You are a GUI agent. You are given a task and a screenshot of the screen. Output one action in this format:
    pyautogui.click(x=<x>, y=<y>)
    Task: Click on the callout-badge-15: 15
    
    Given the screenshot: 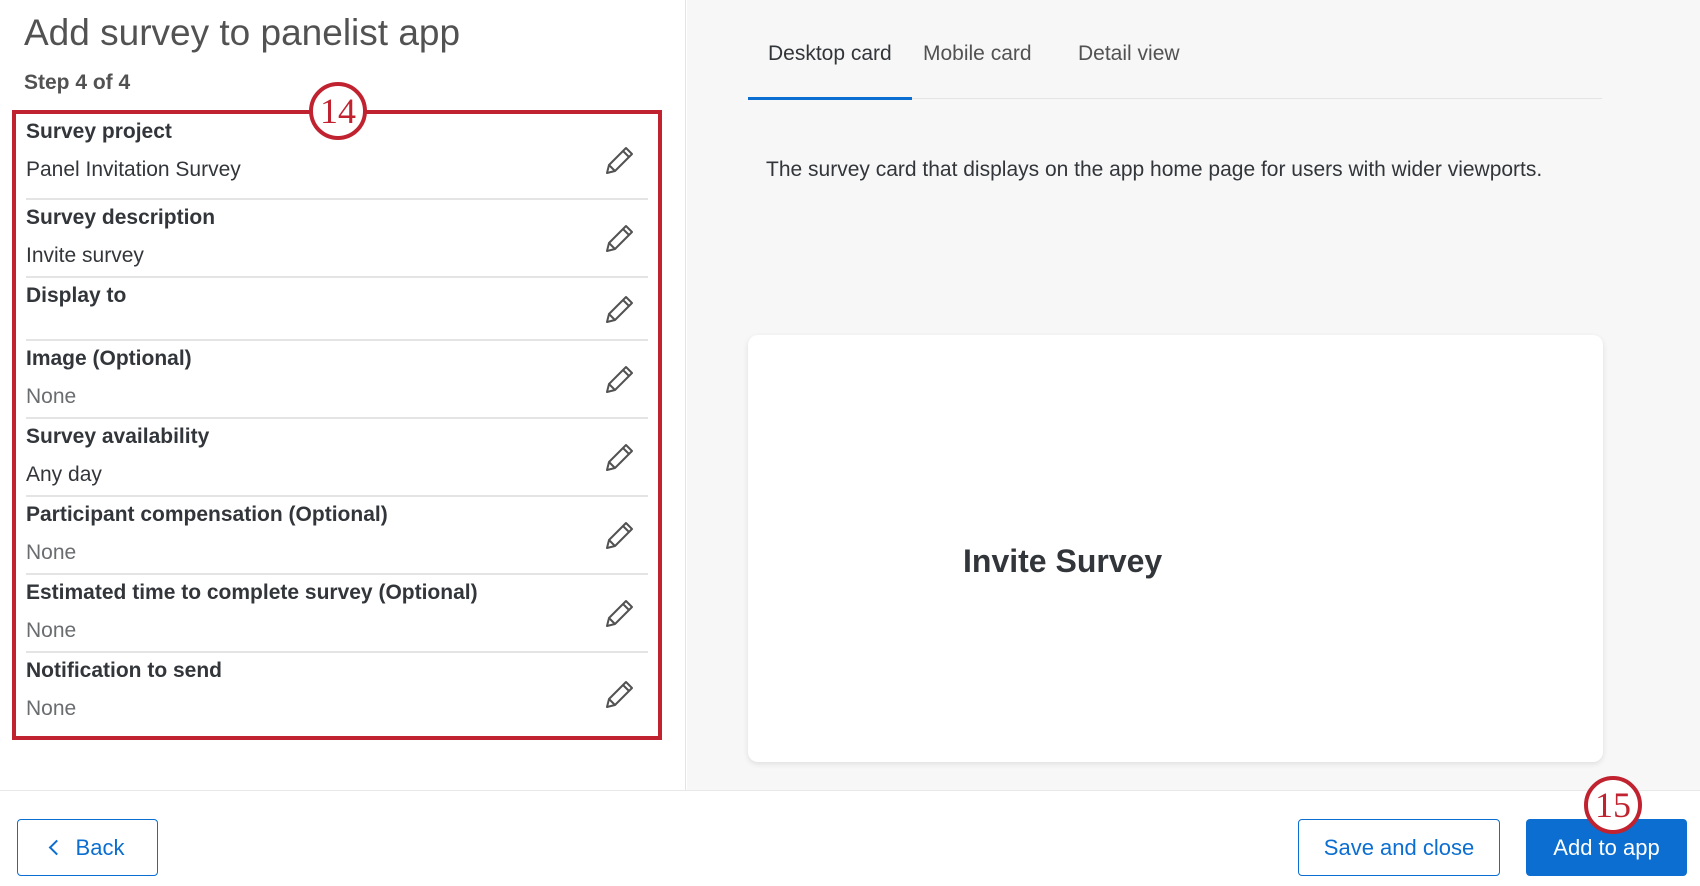 What is the action you would take?
    pyautogui.click(x=1613, y=805)
    